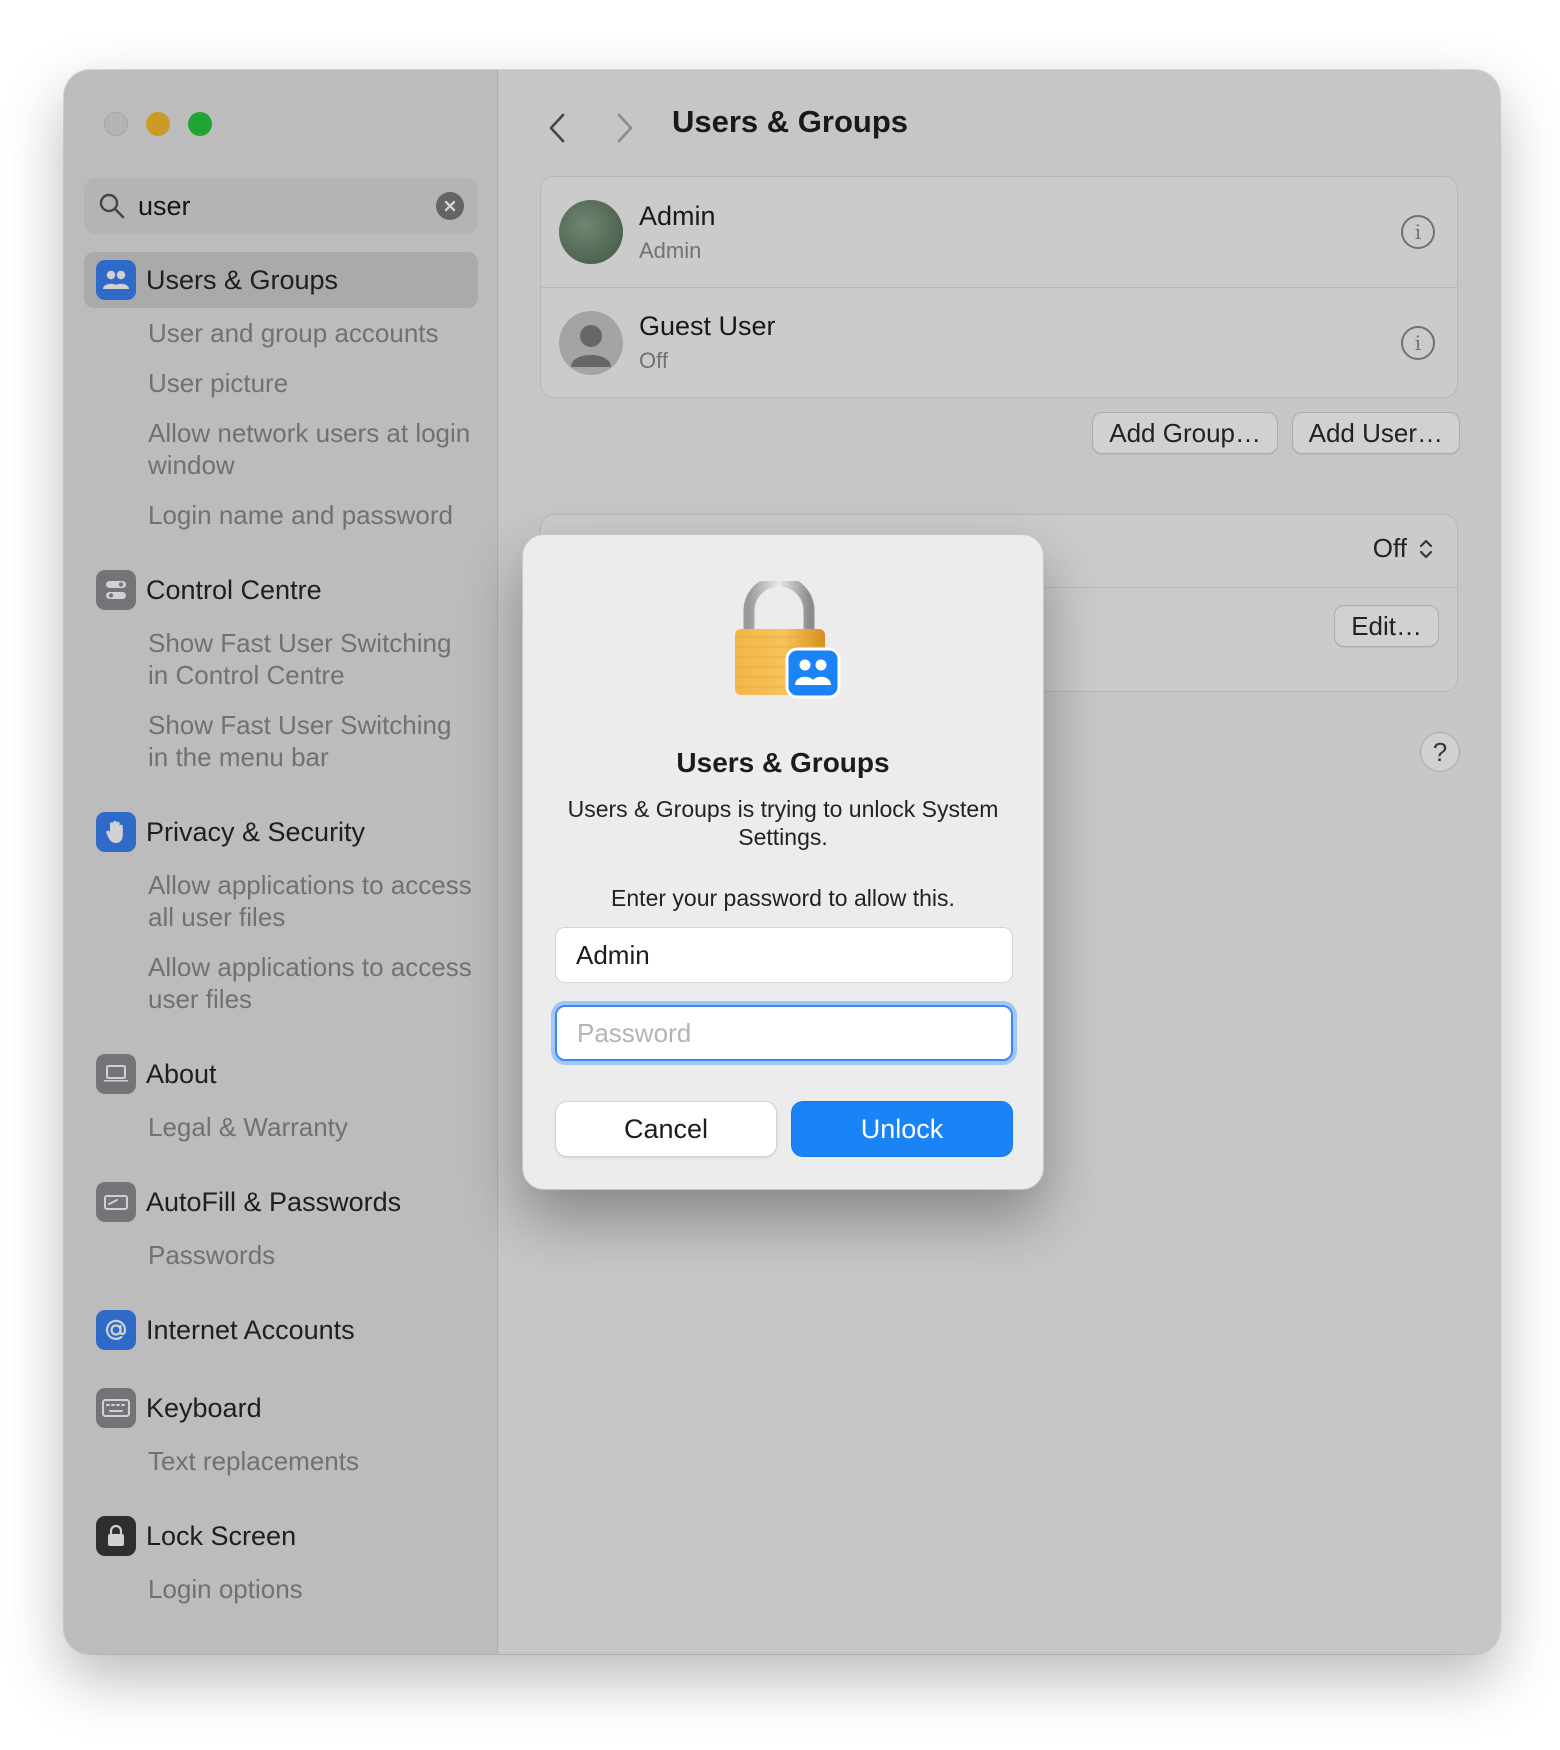  I want to click on username-field, so click(784, 955).